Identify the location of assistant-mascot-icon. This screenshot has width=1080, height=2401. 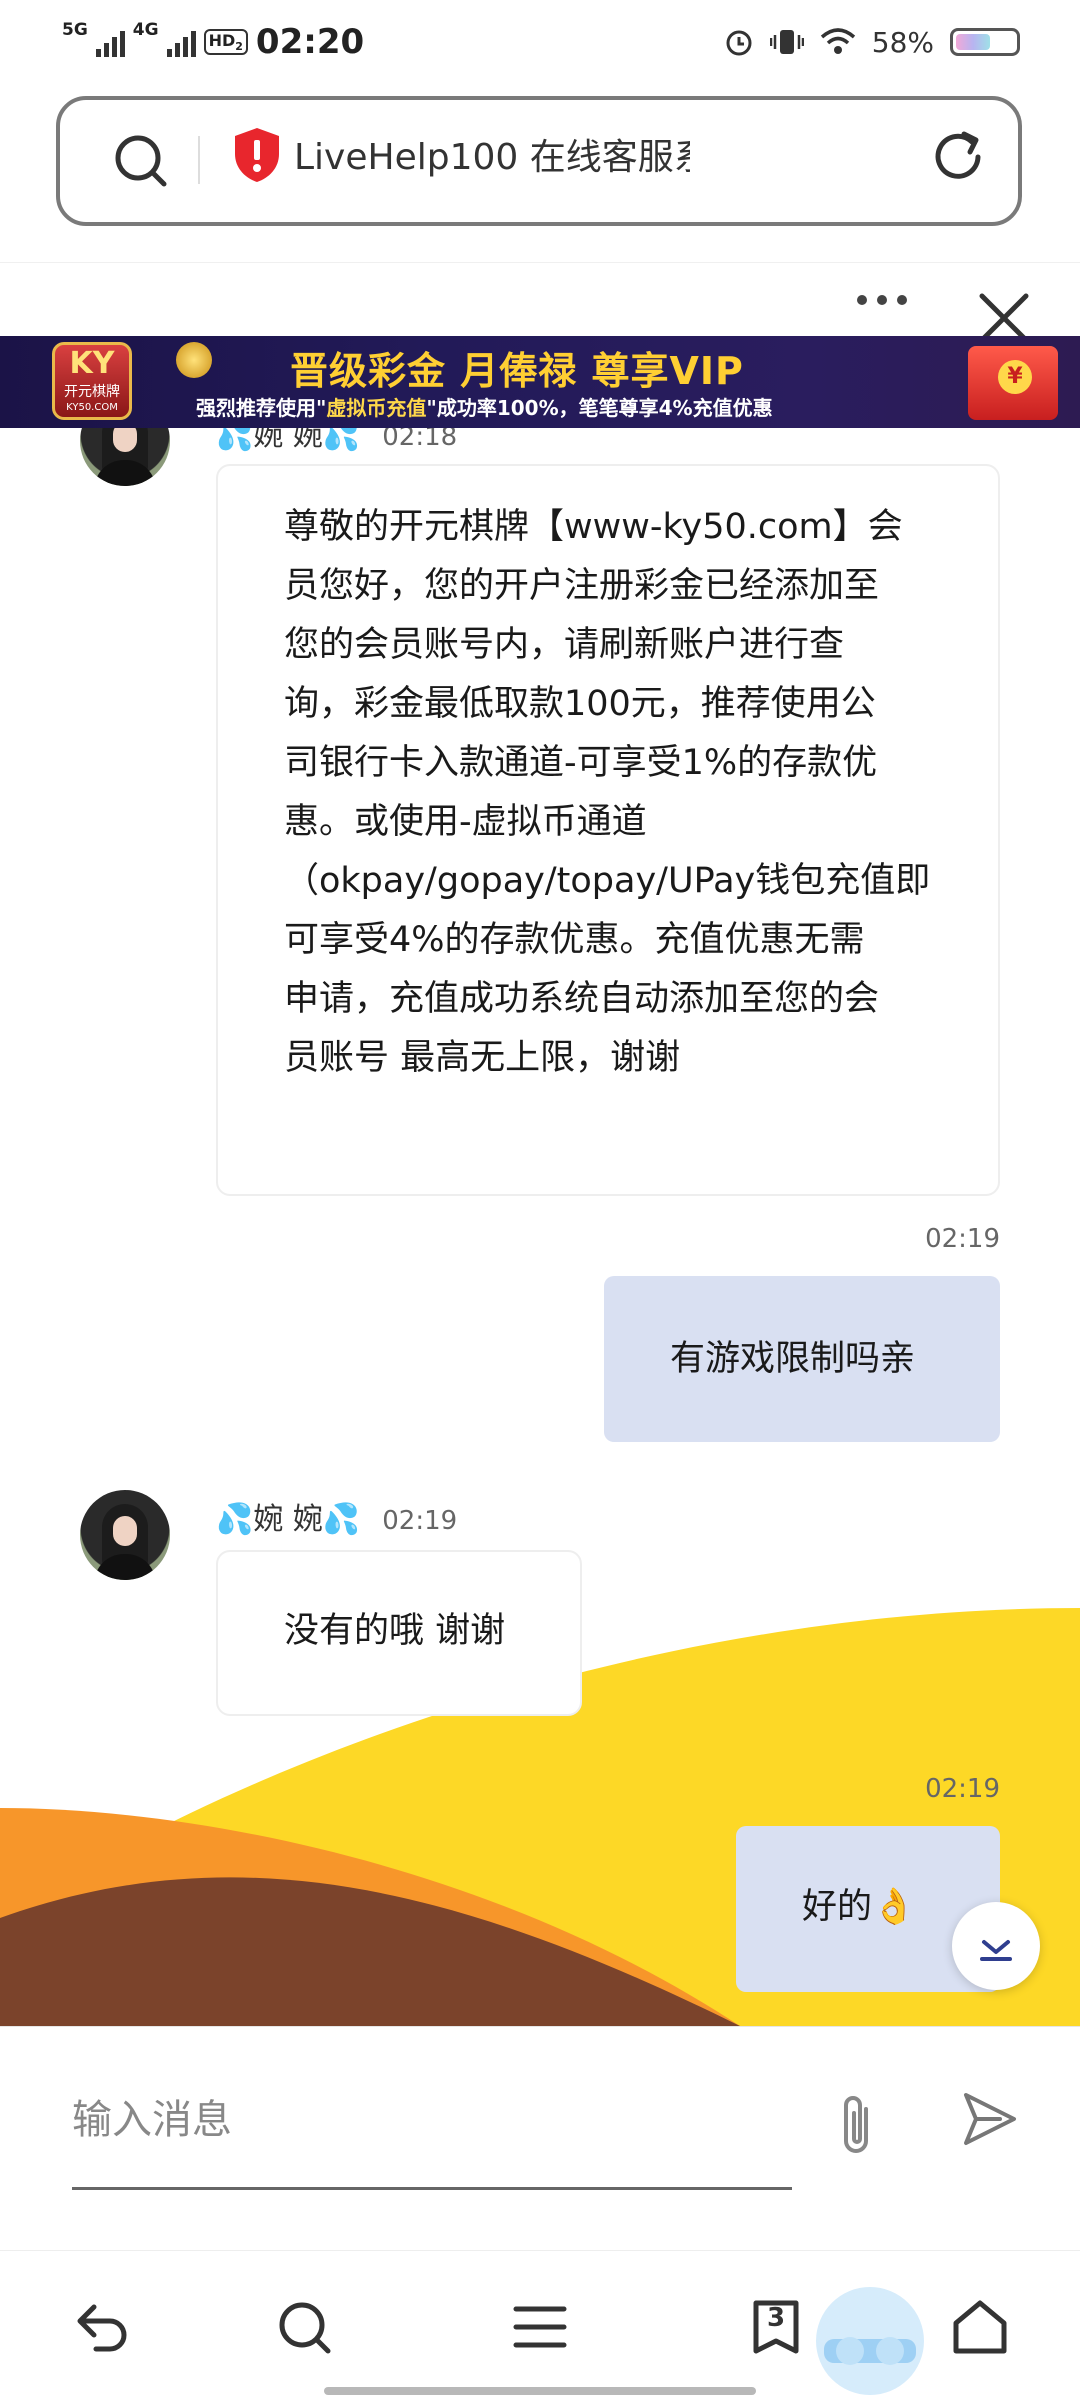
(870, 2341).